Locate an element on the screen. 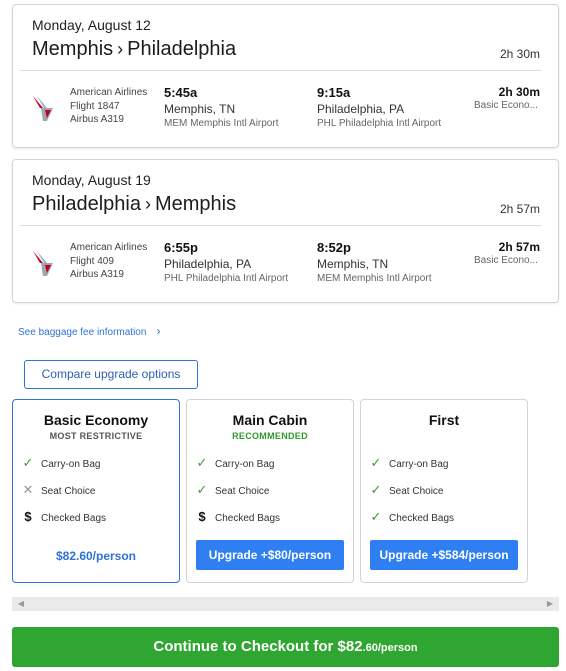  fare-tag: RECOMMENDED is located at coordinates (270, 436).